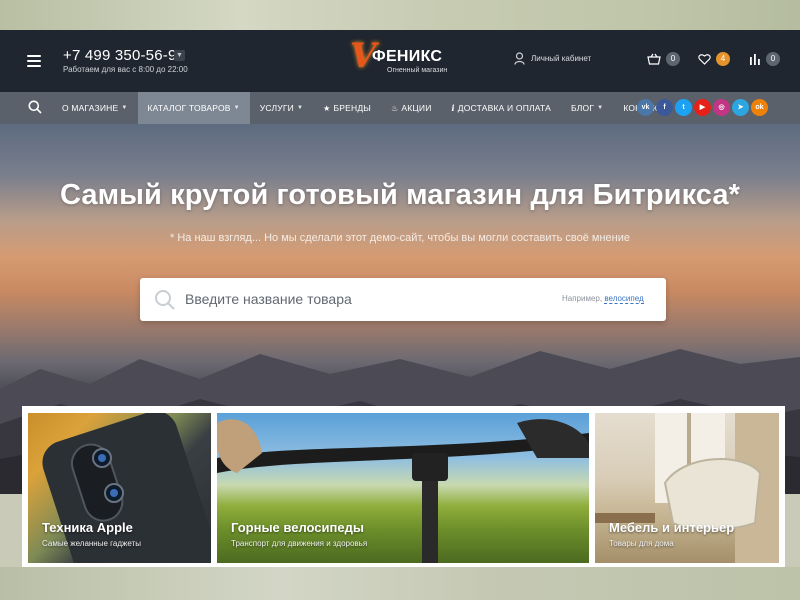 This screenshot has height=600, width=800. I want to click on card-subtitle: Транспорт для движения и здоровья, so click(299, 543).